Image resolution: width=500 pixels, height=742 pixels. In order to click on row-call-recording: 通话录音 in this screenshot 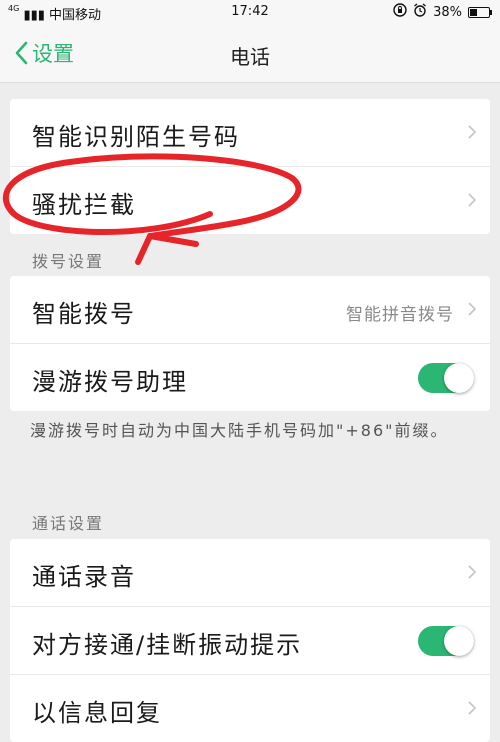, I will do `click(250, 573)`.